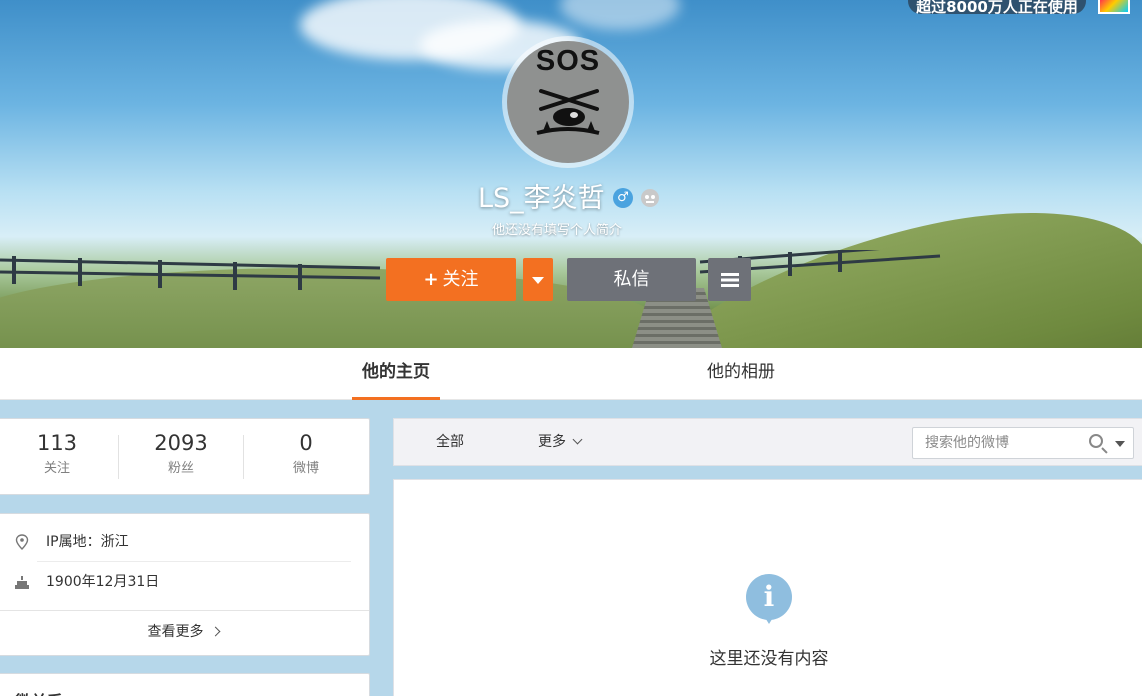 The width and height of the screenshot is (1142, 696). Describe the element at coordinates (396, 374) in the screenshot. I see `tab-home: 他的主页` at that location.